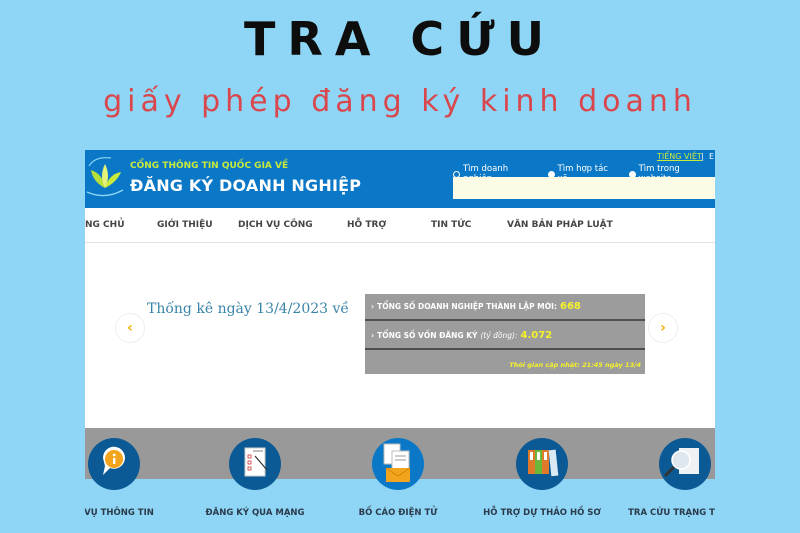 This screenshot has width=800, height=533. What do you see at coordinates (114, 464) in the screenshot?
I see `info-bubble-icon` at bounding box center [114, 464].